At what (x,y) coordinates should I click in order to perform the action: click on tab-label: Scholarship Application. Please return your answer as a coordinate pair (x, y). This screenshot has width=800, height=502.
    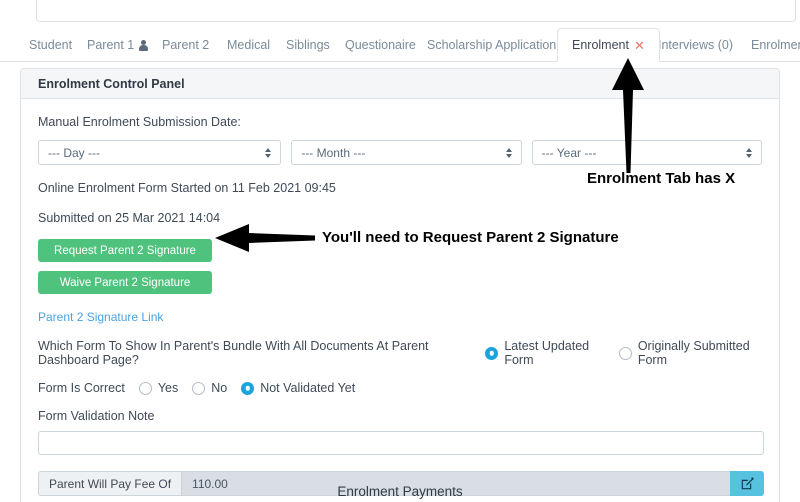
    Looking at the image, I should click on (492, 45).